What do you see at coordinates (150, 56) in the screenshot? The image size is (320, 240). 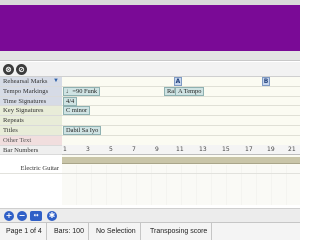 I see `panel-divider` at bounding box center [150, 56].